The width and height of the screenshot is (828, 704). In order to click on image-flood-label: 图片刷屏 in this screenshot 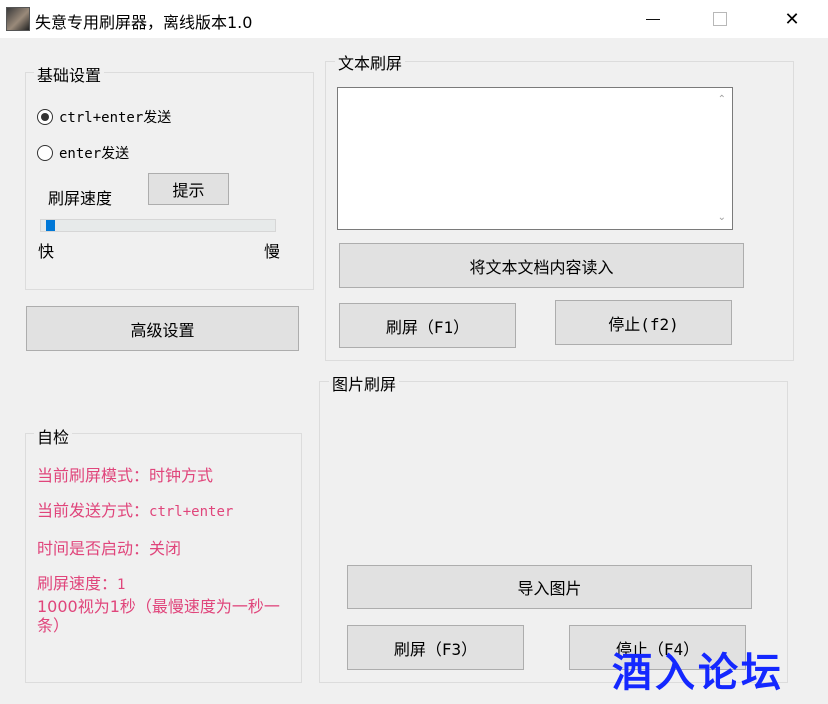, I will do `click(364, 383)`.